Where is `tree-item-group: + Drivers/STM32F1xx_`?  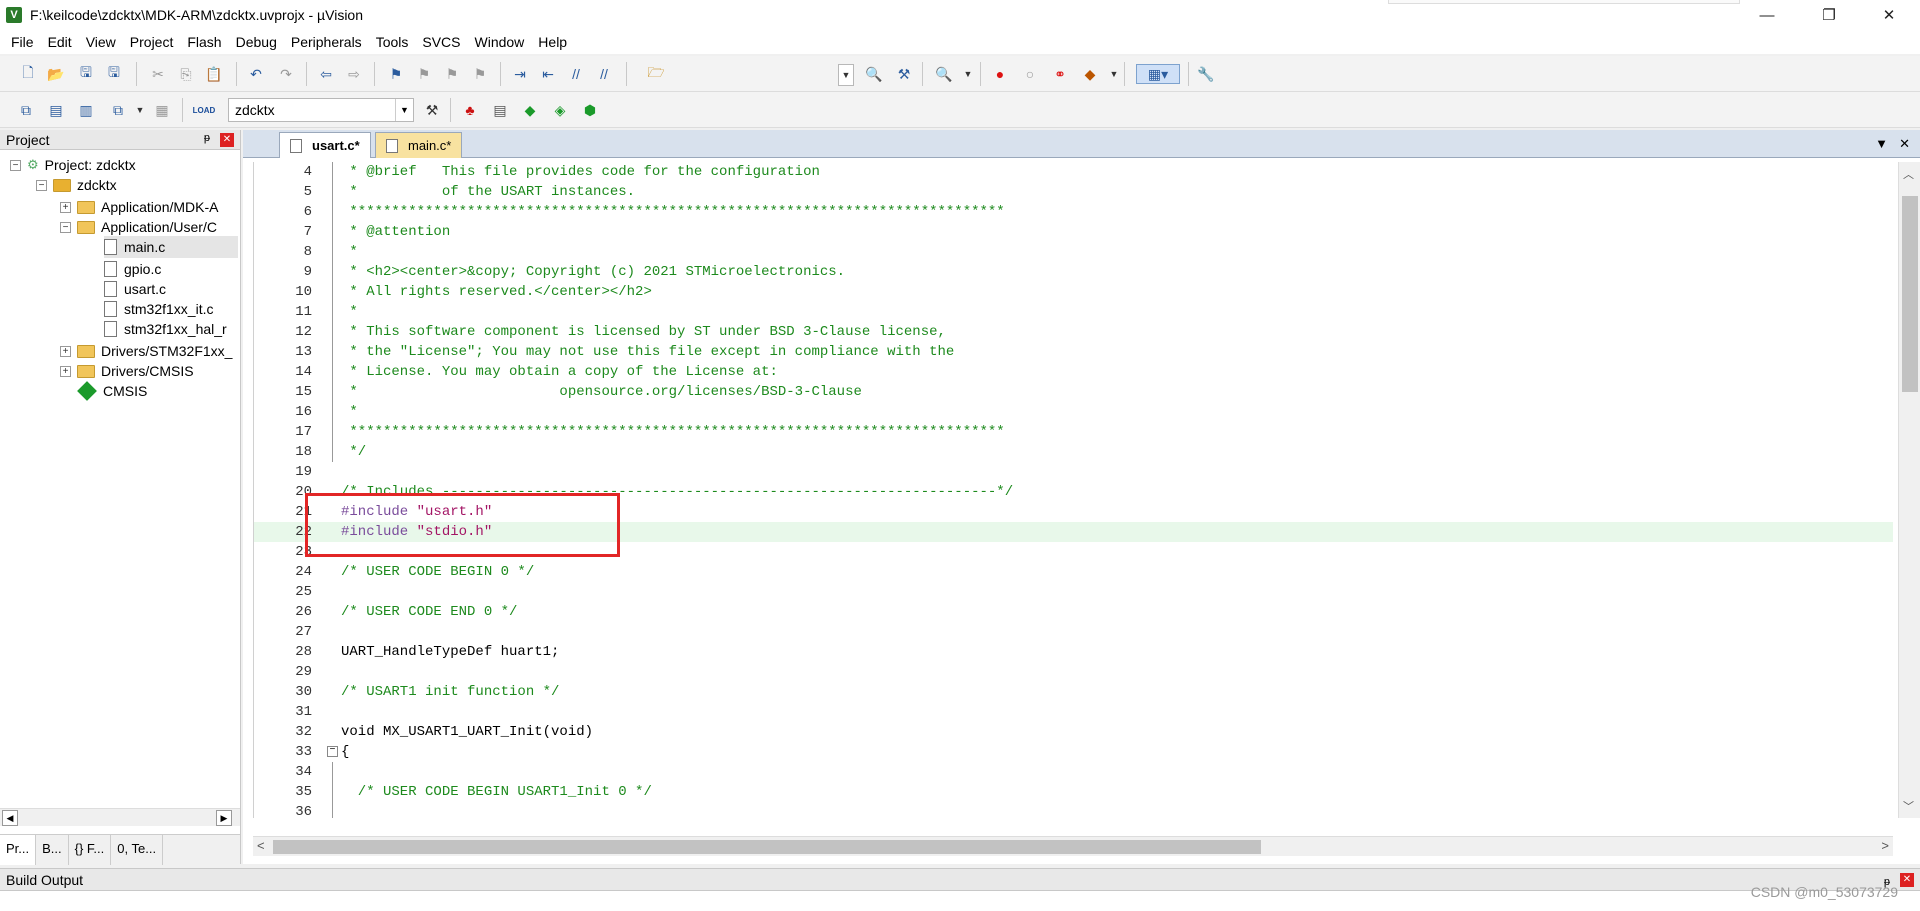 tree-item-group: + Drivers/STM32F1xx_ is located at coordinates (146, 351).